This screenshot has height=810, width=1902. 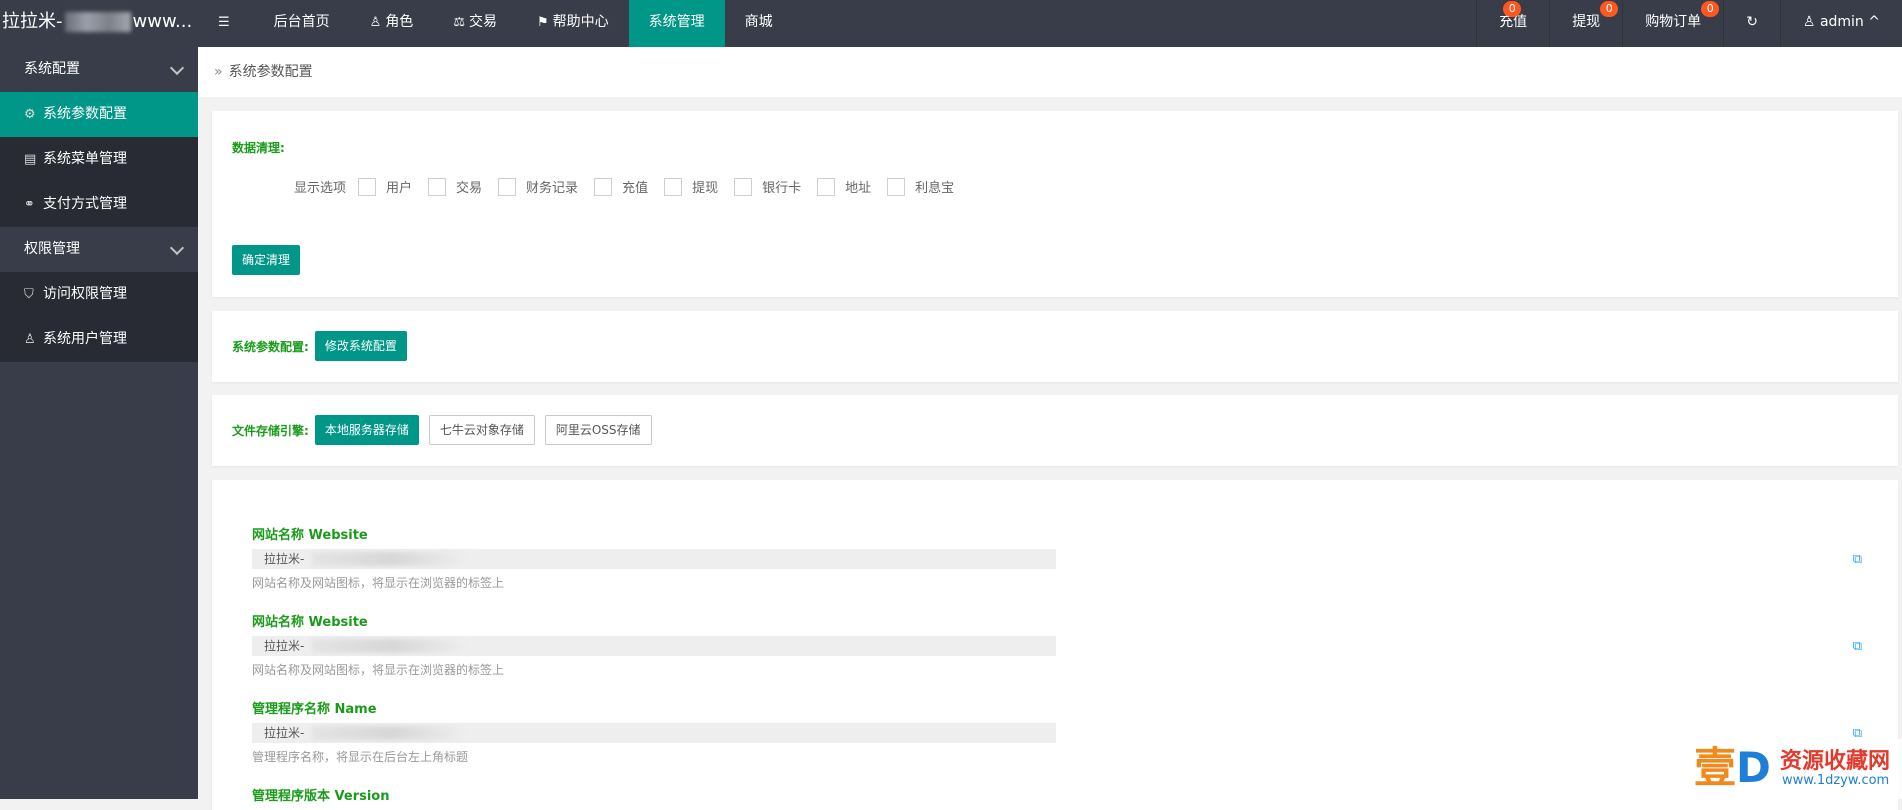 I want to click on field-help: 管理程序名称，将显示在后台左上角标题, so click(x=1057, y=756).